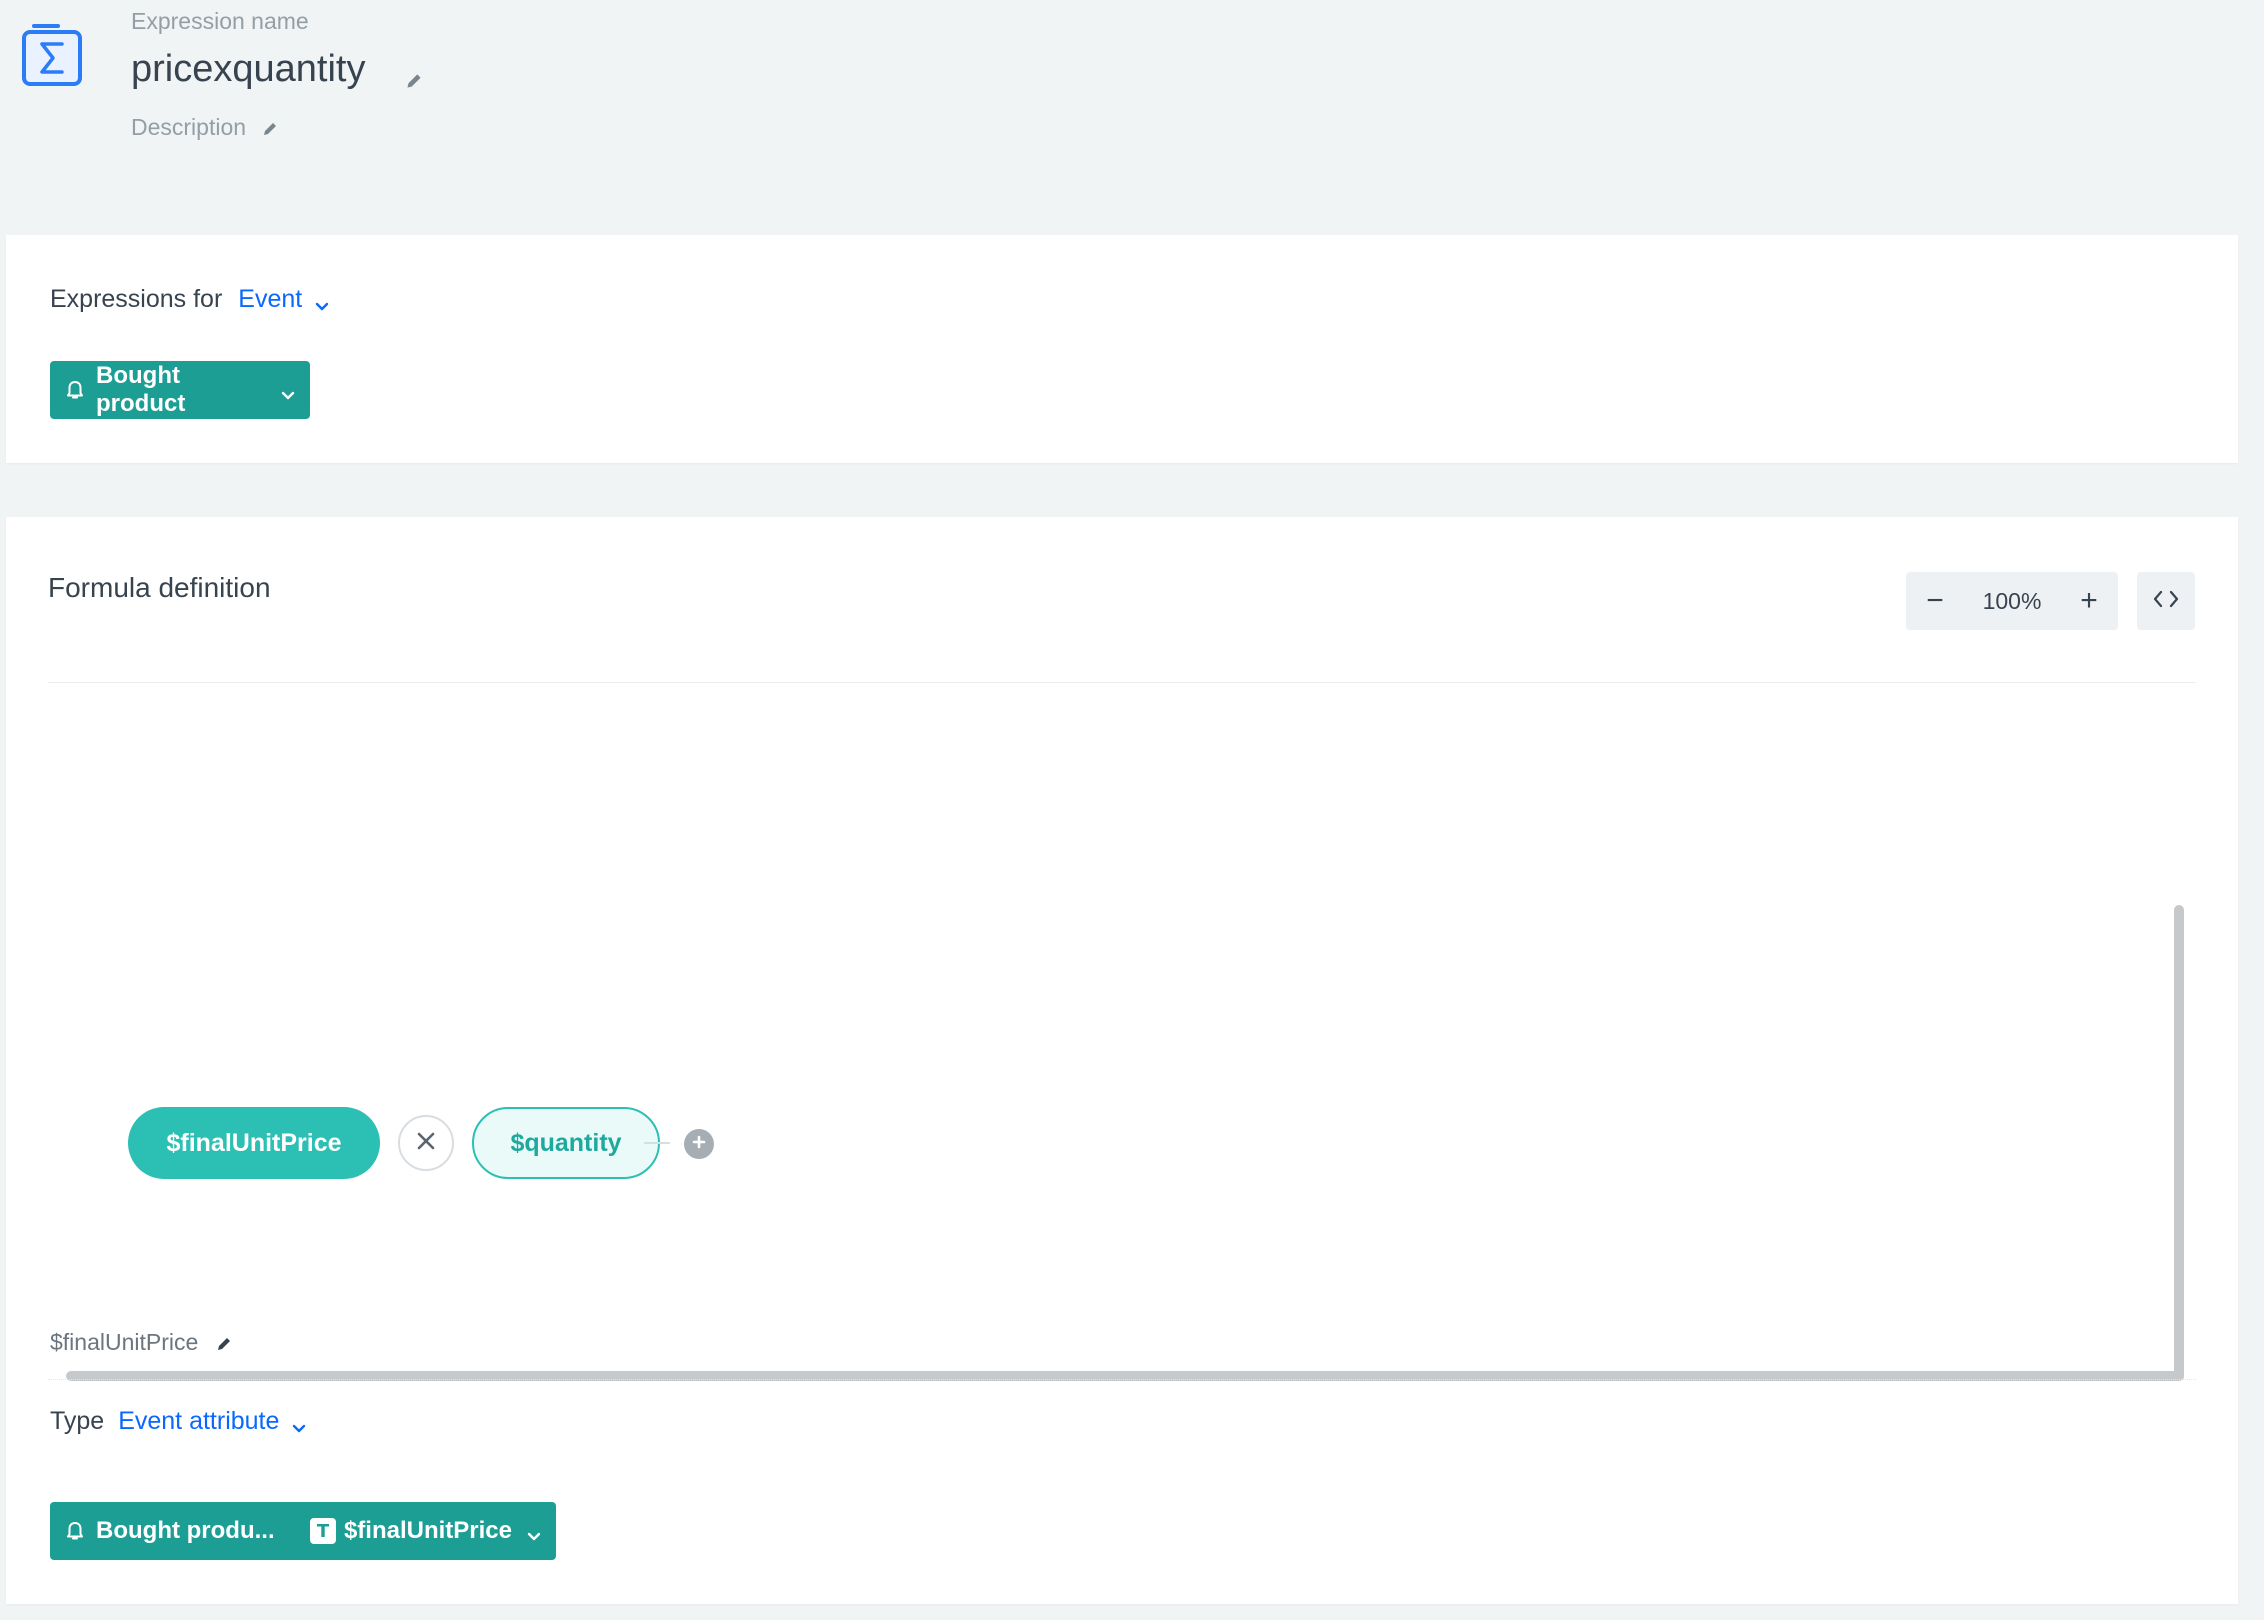 The width and height of the screenshot is (2264, 1620). I want to click on attribute-name-segment: T $finalUnitPrice, so click(425, 1531).